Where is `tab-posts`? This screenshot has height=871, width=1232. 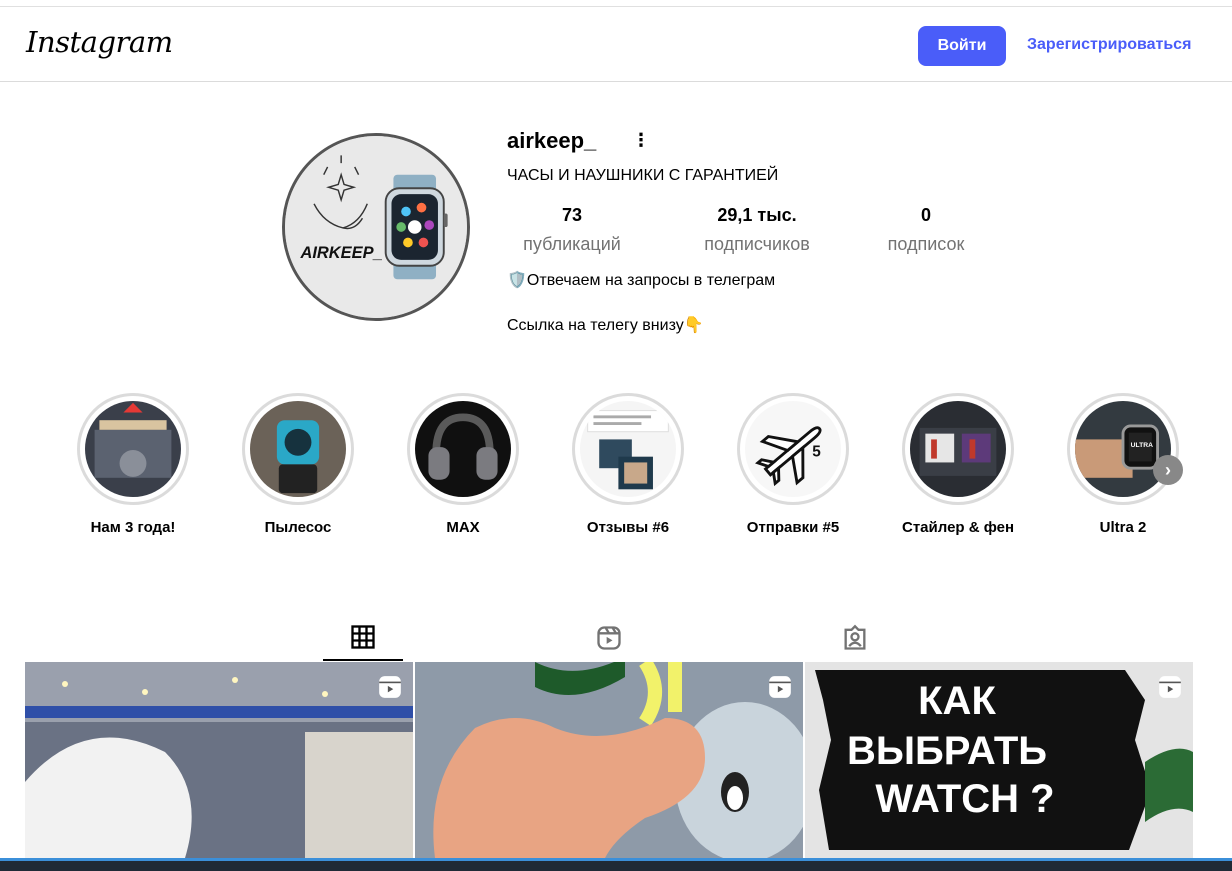 tab-posts is located at coordinates (363, 638).